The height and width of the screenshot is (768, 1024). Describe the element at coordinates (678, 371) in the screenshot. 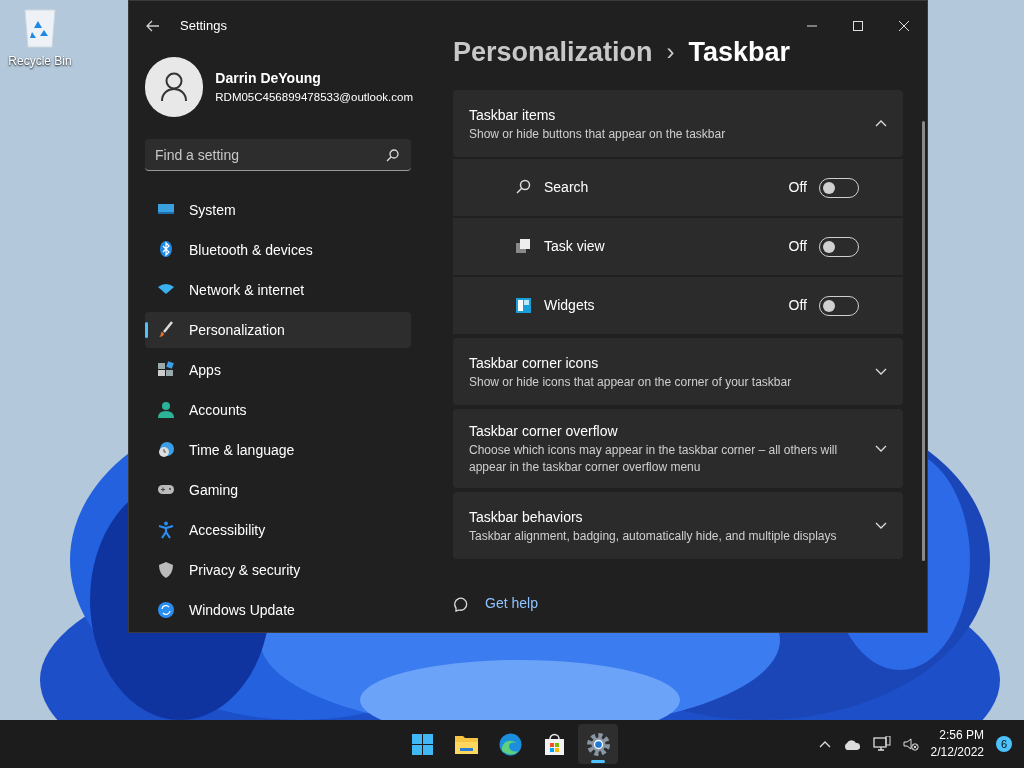

I see `settings-card: Taskbar corner icons Show or hide icons that appear on the corner of your taskbar` at that location.